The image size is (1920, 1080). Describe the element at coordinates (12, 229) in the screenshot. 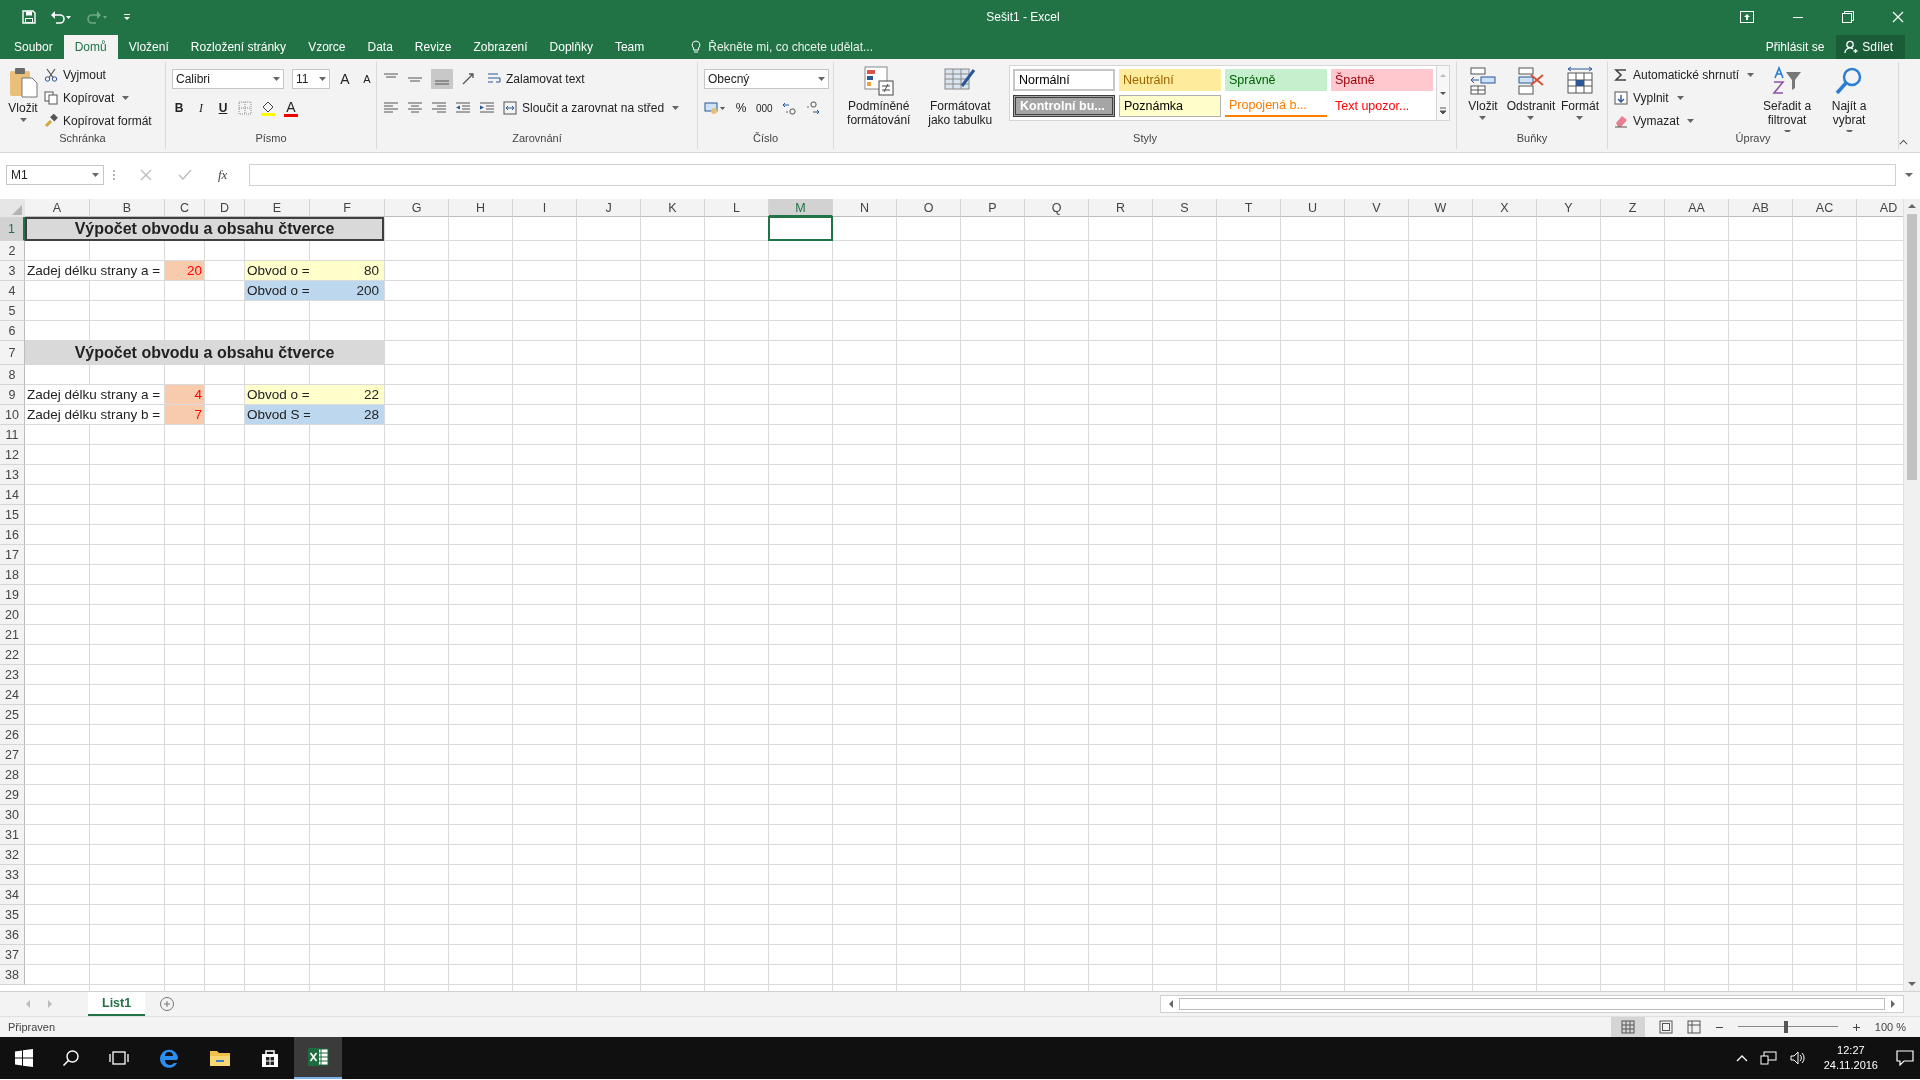

I see `row-header: 1` at that location.